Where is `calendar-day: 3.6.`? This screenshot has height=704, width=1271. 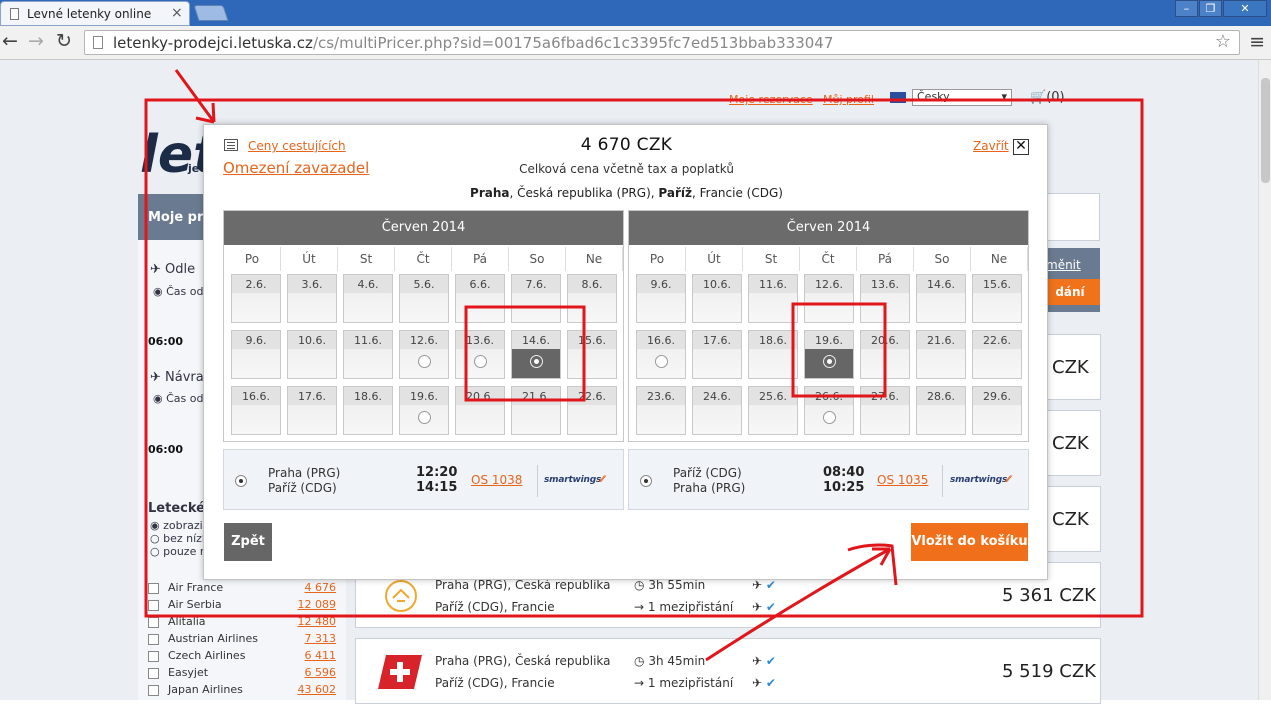 calendar-day: 3.6. is located at coordinates (312, 298).